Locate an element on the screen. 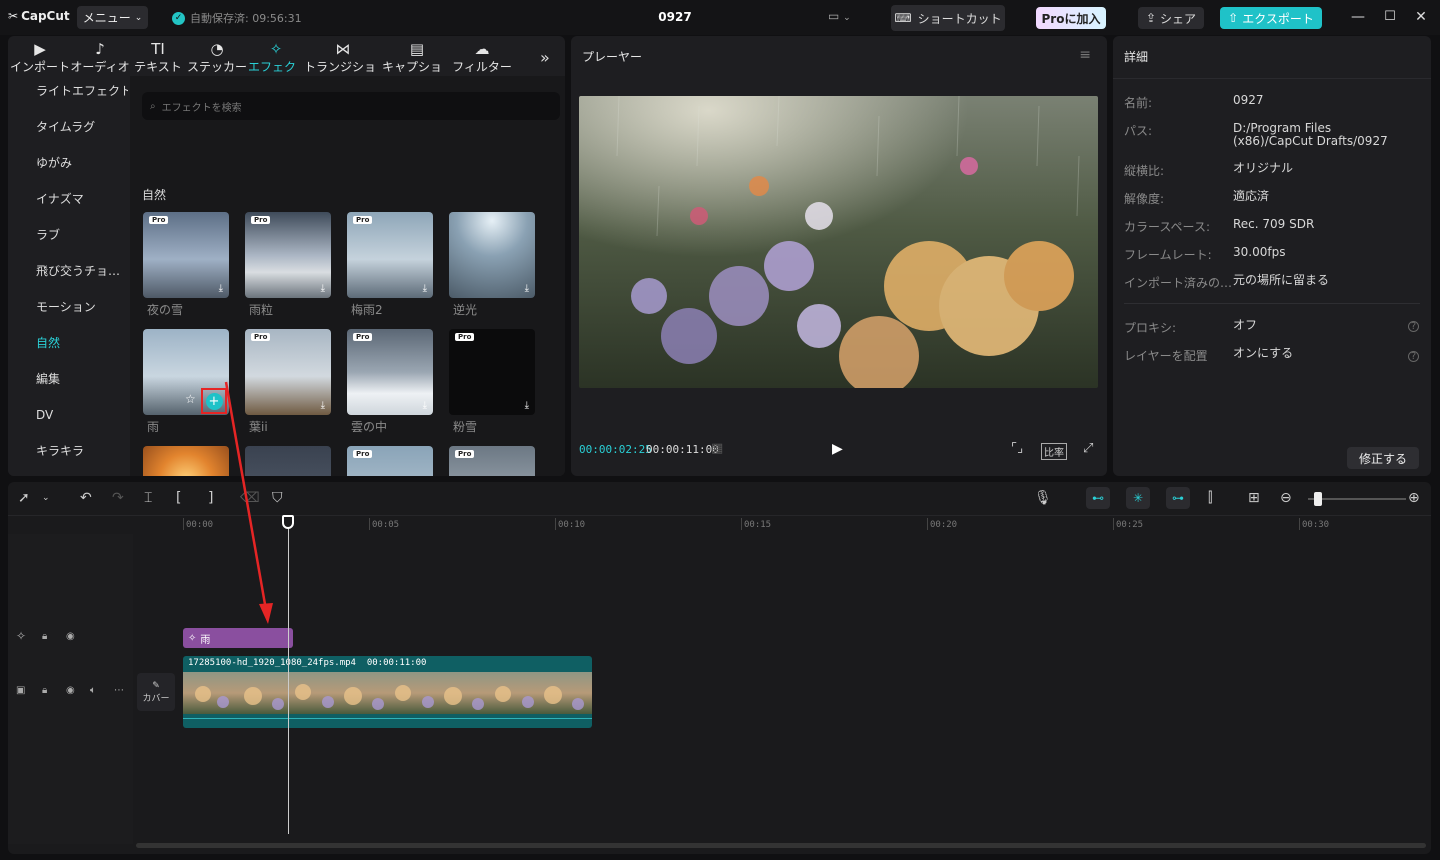  layout-button: ▭ ⌄ is located at coordinates (839, 16).